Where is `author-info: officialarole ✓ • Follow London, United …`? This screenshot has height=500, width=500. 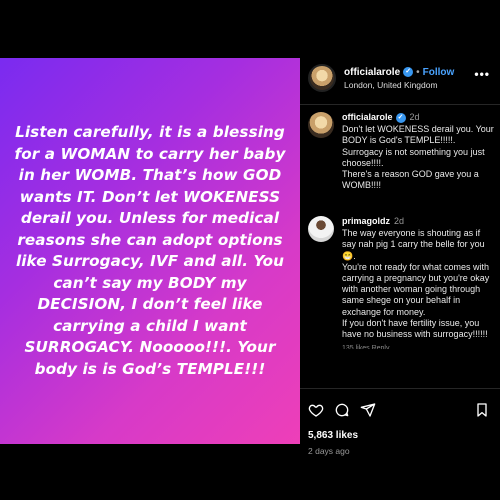 author-info: officialarole ✓ • Follow London, United … is located at coordinates (399, 78).